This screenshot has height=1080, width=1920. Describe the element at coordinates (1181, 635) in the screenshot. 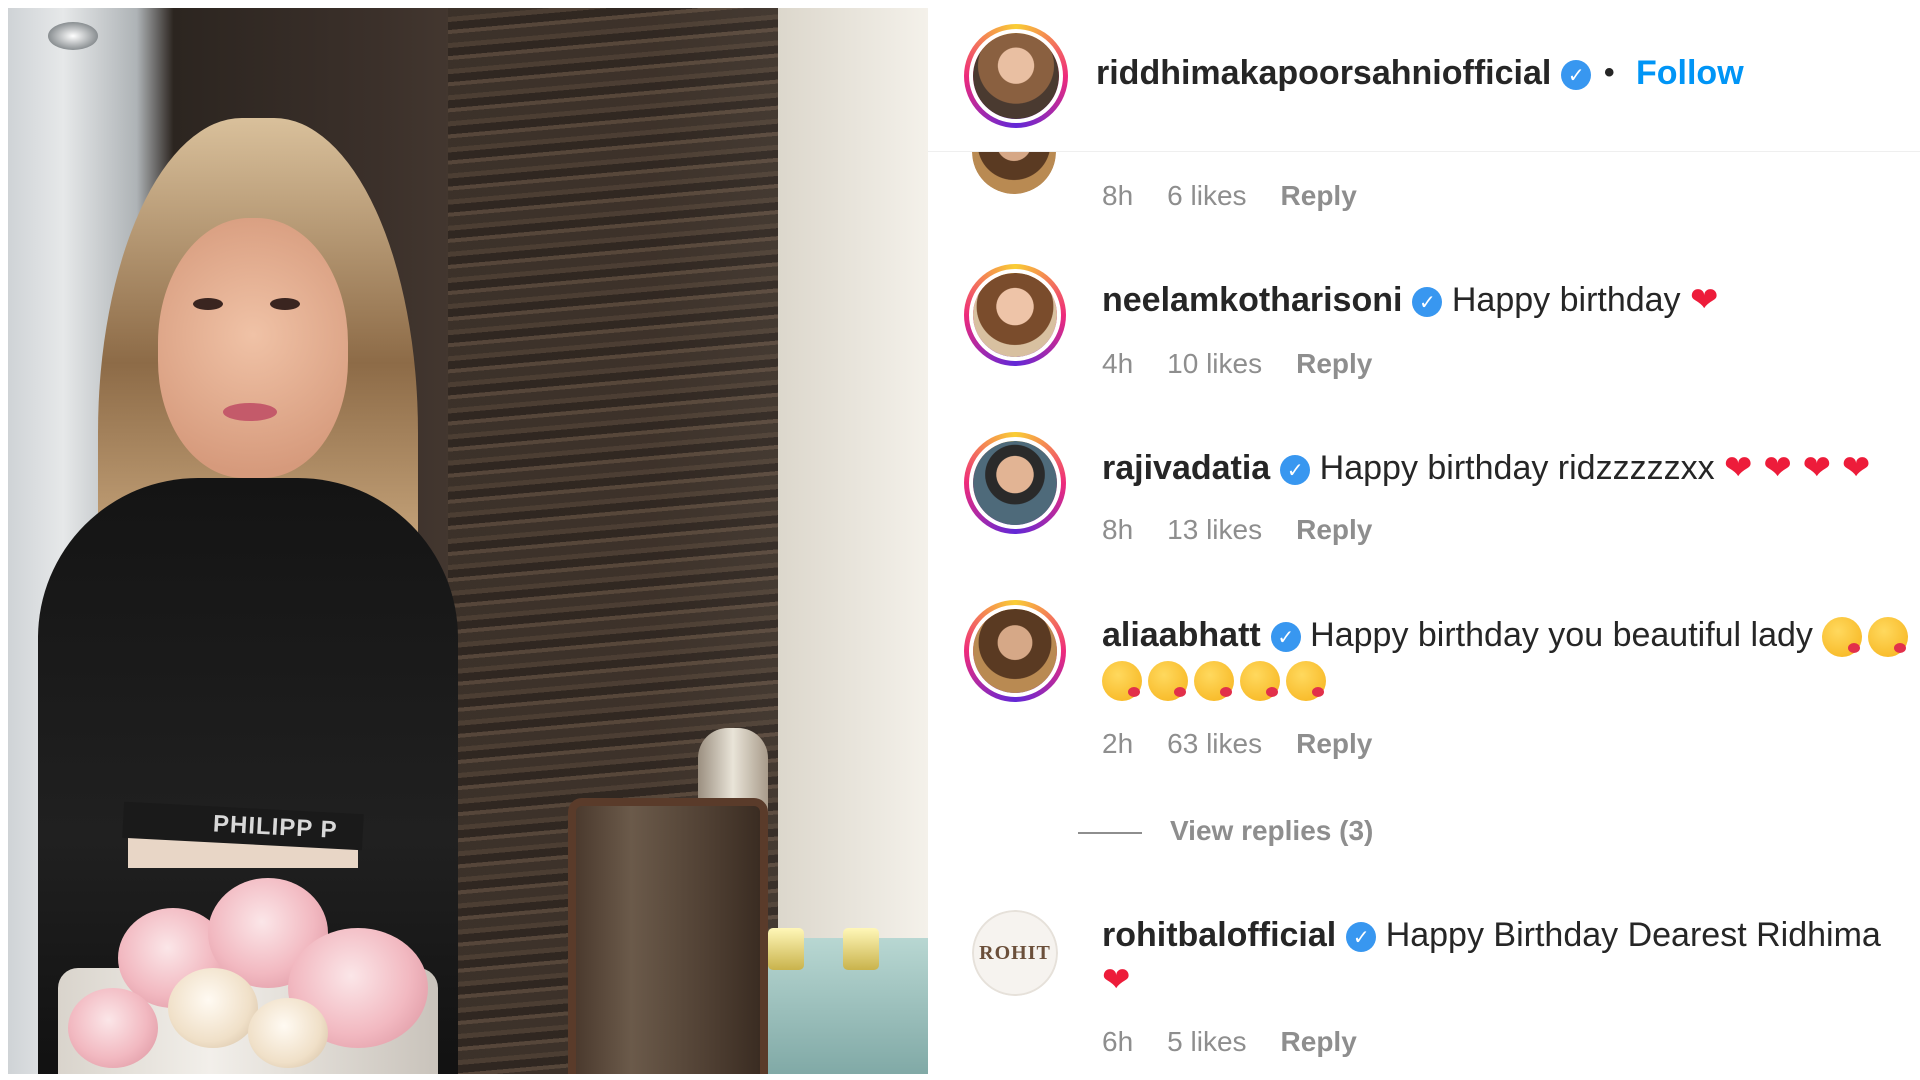

I see `comment-username: aliaabhatt` at that location.